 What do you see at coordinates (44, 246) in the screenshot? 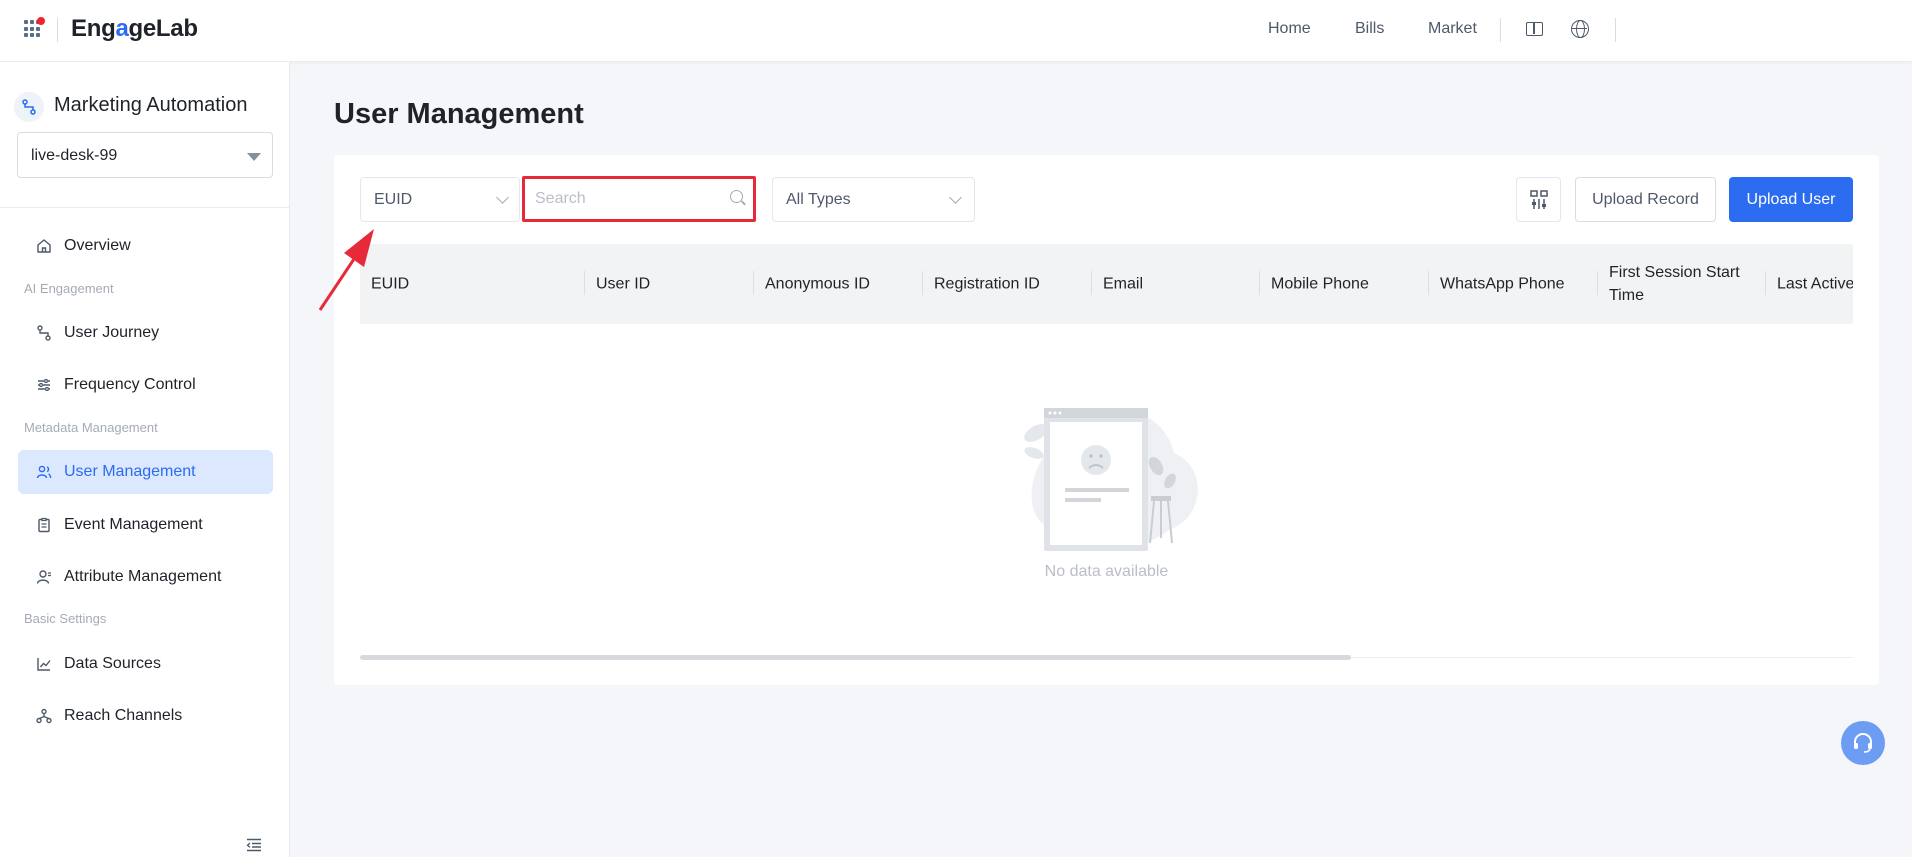
I see `home-icon` at bounding box center [44, 246].